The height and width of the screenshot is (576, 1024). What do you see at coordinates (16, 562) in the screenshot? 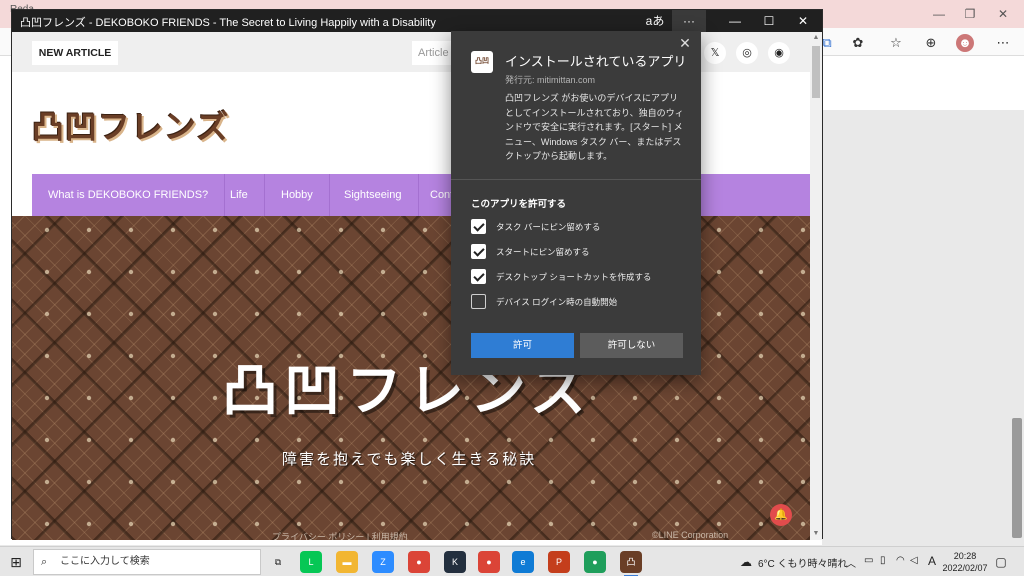
I see `windows-start-icon: ⊞` at bounding box center [16, 562].